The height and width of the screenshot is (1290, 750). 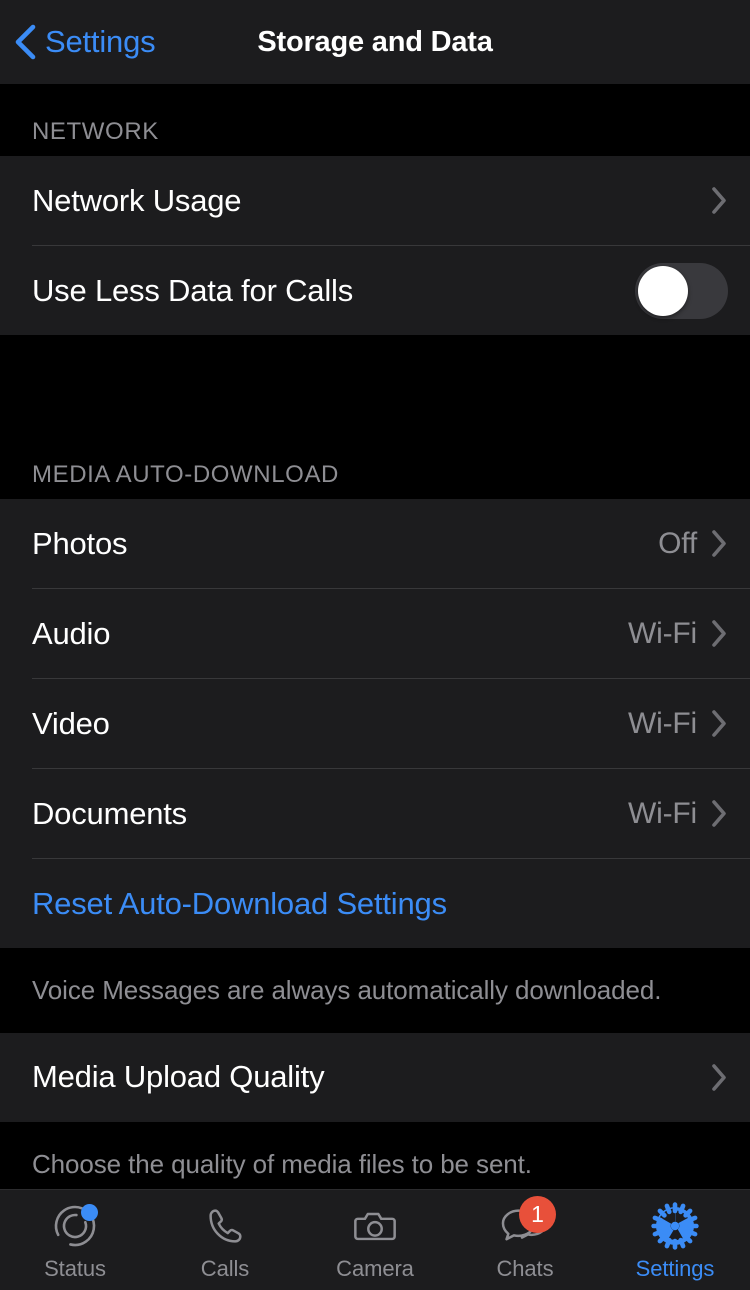 I want to click on tab-camera: Camera, so click(x=375, y=1240).